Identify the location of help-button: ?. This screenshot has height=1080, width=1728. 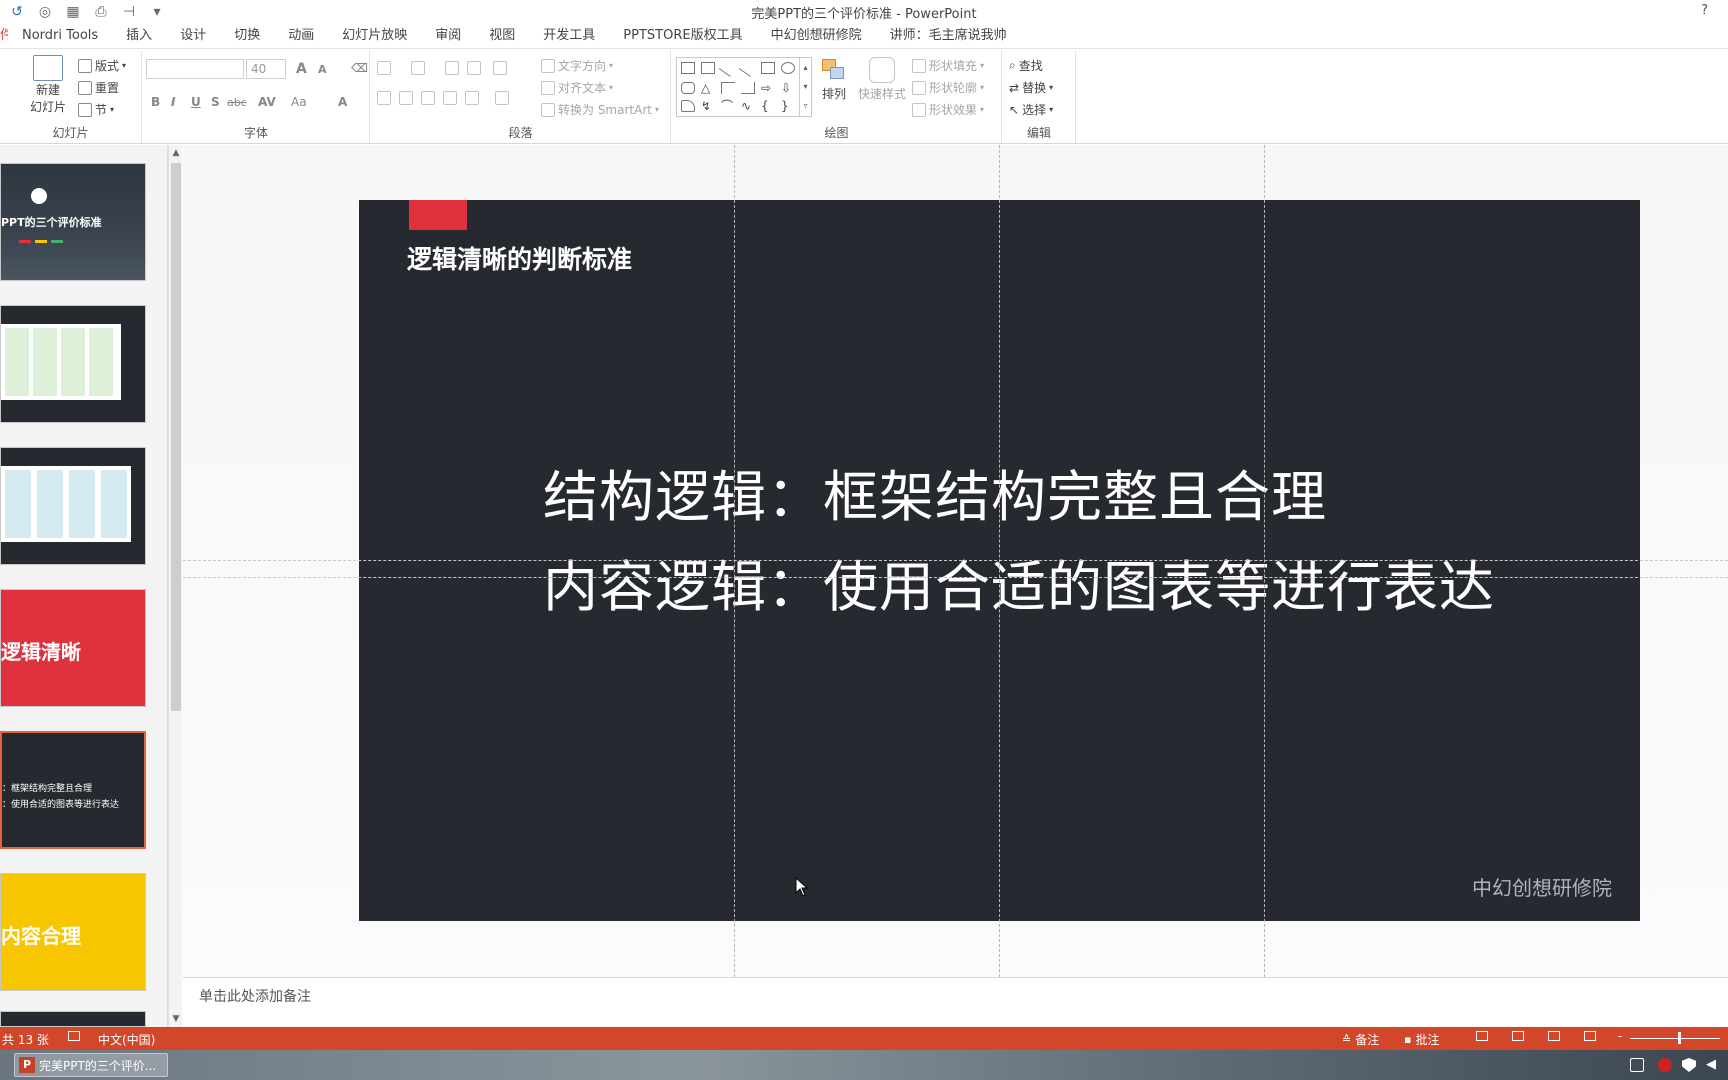
(1704, 10).